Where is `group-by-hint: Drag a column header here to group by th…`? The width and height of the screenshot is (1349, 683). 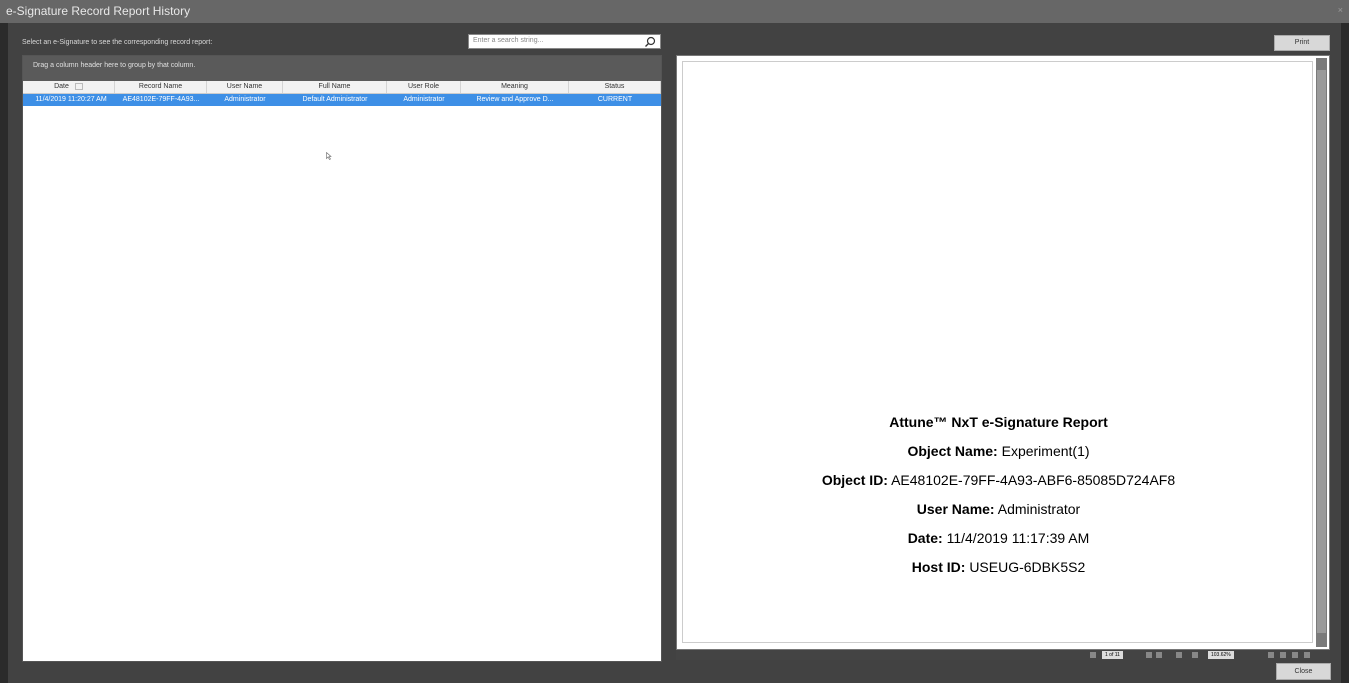
group-by-hint: Drag a column header here to group by th… is located at coordinates (114, 65).